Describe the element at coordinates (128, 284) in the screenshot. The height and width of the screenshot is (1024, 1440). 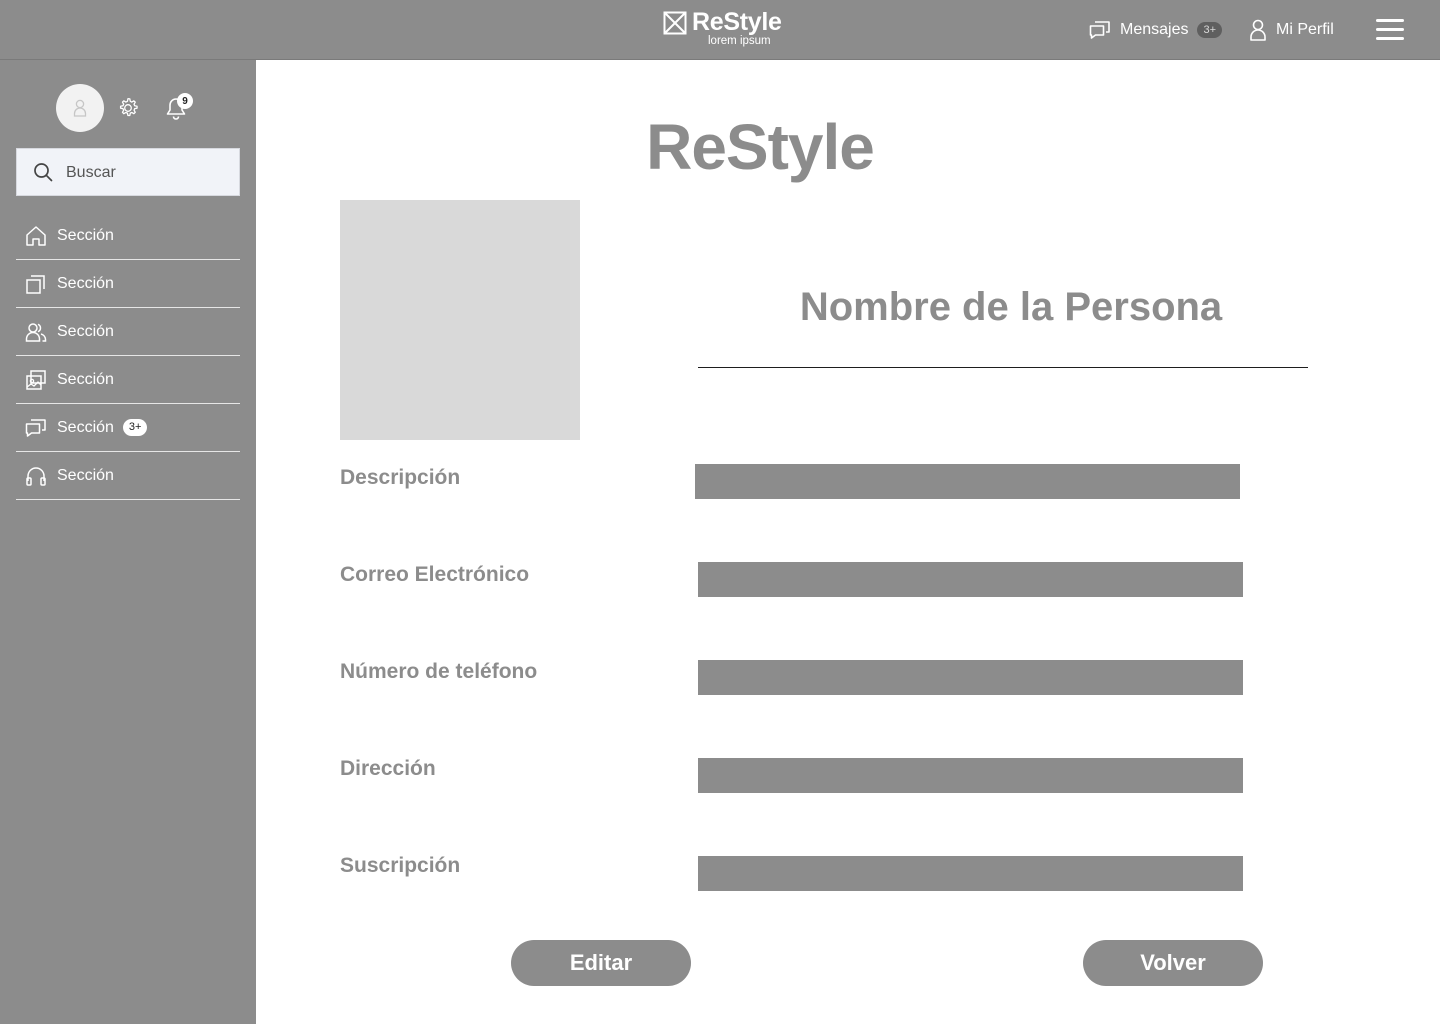
I see `sidebar-item-pages: Sección` at that location.